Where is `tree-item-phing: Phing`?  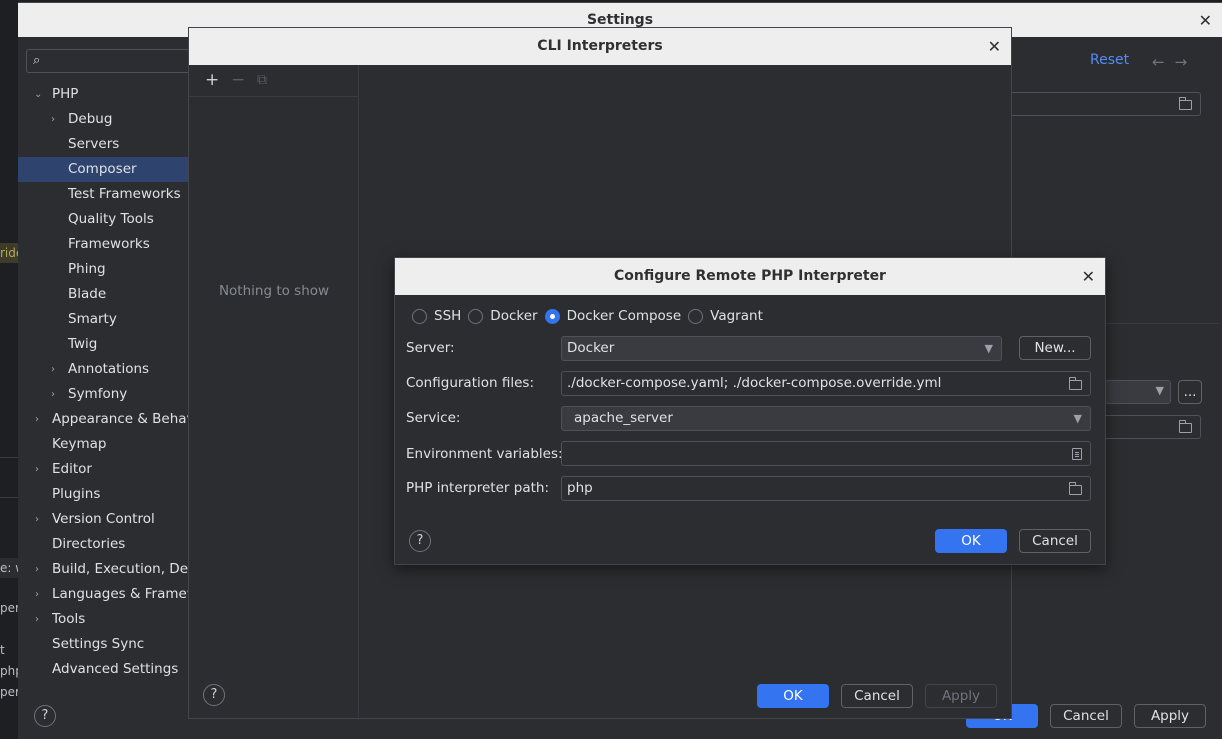 tree-item-phing: Phing is located at coordinates (104, 269).